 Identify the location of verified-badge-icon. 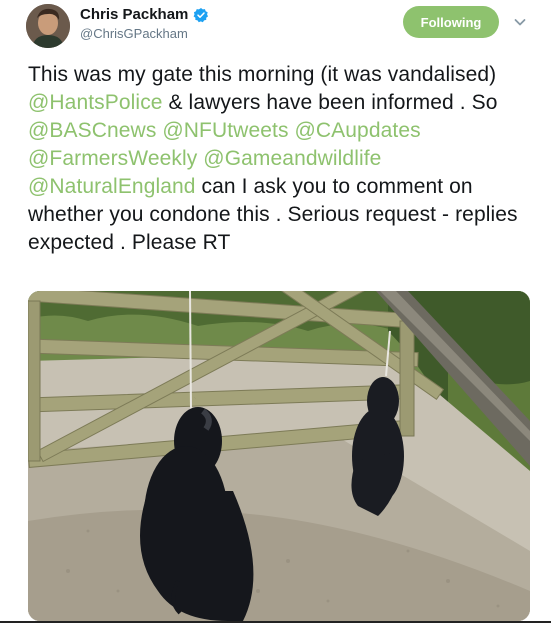
(201, 14).